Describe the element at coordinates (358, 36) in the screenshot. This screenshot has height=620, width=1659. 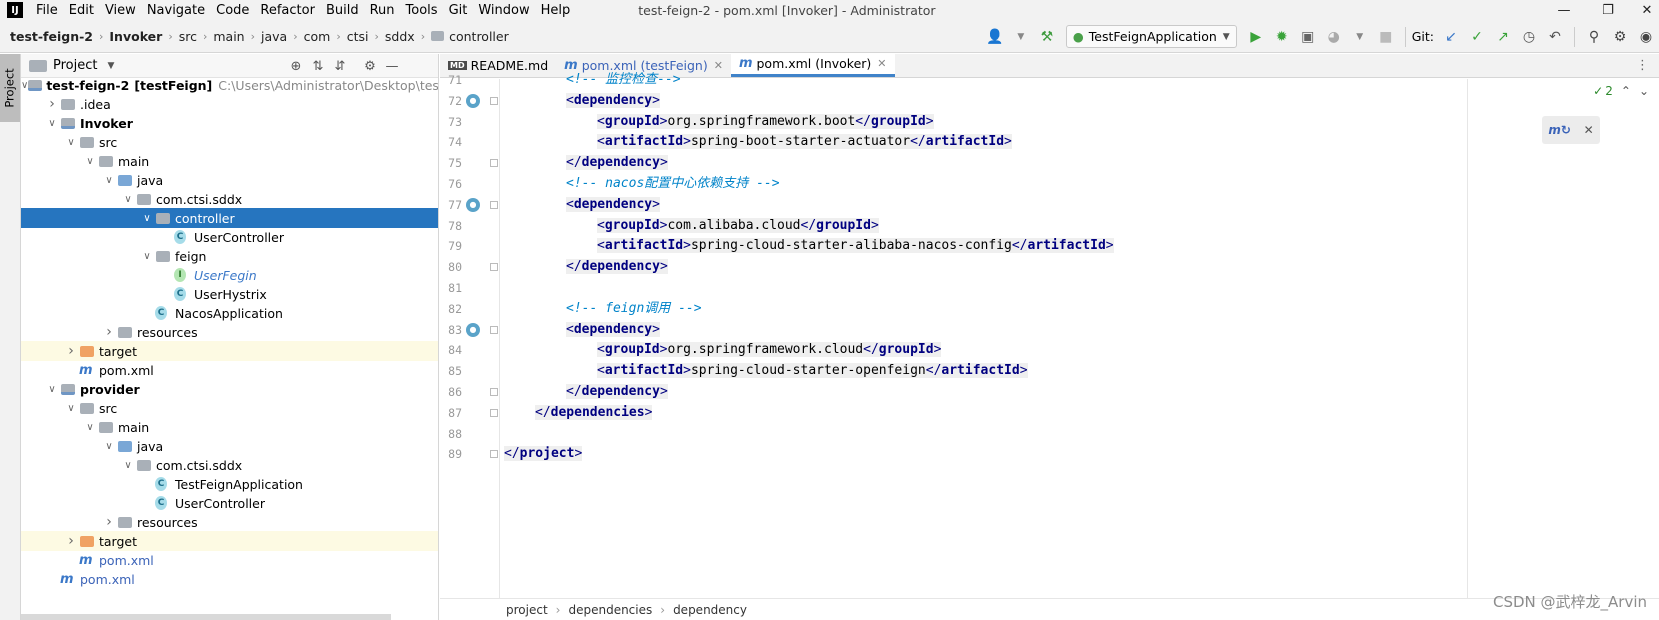
I see `breadcrumb-item: ctsi` at that location.